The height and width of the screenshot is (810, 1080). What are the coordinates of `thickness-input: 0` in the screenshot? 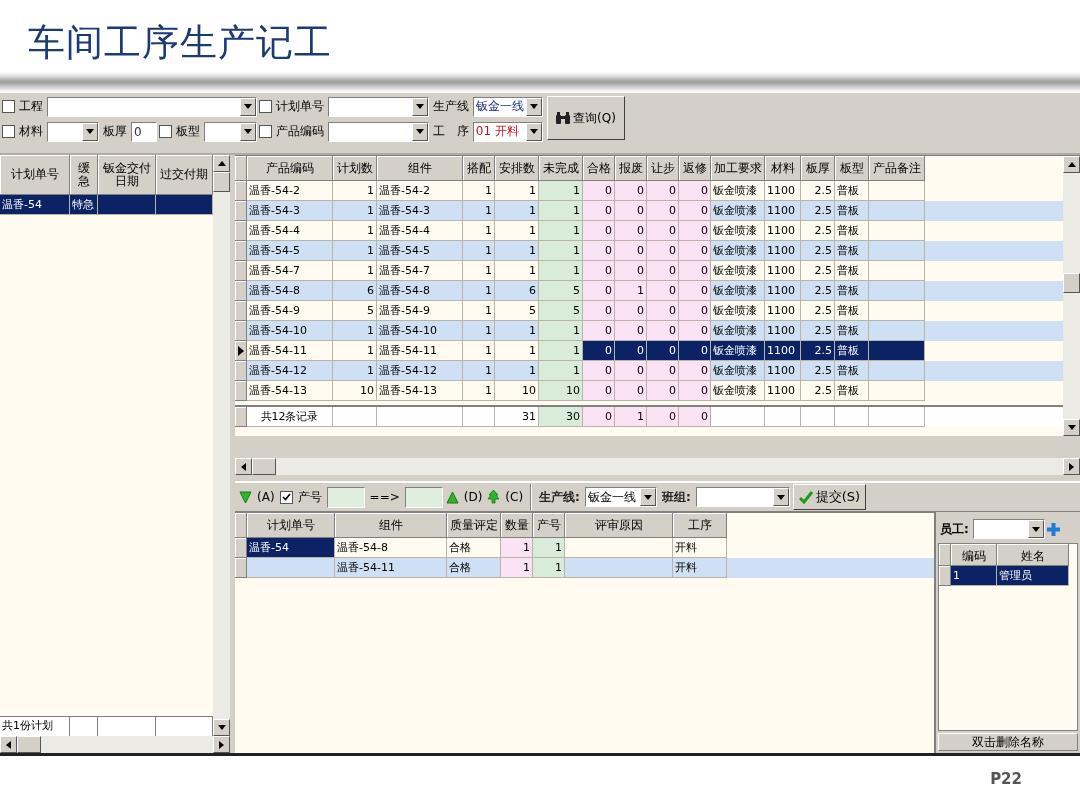 It's located at (144, 131).